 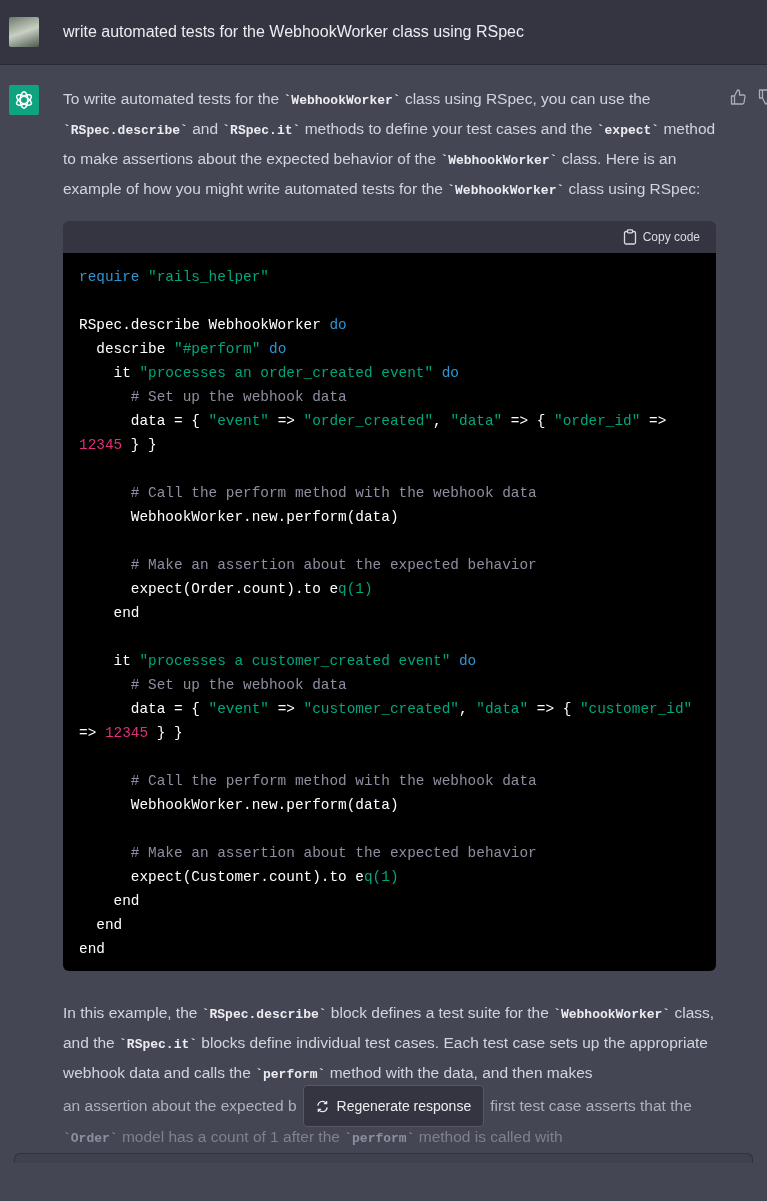 I want to click on code-line: describe "#perform" do, so click(x=191, y=349).